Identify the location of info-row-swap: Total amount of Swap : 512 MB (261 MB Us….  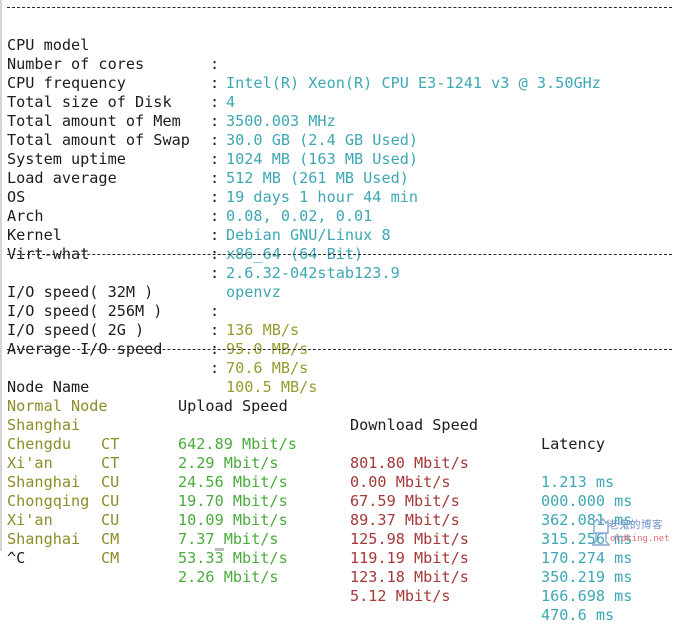
(208, 149).